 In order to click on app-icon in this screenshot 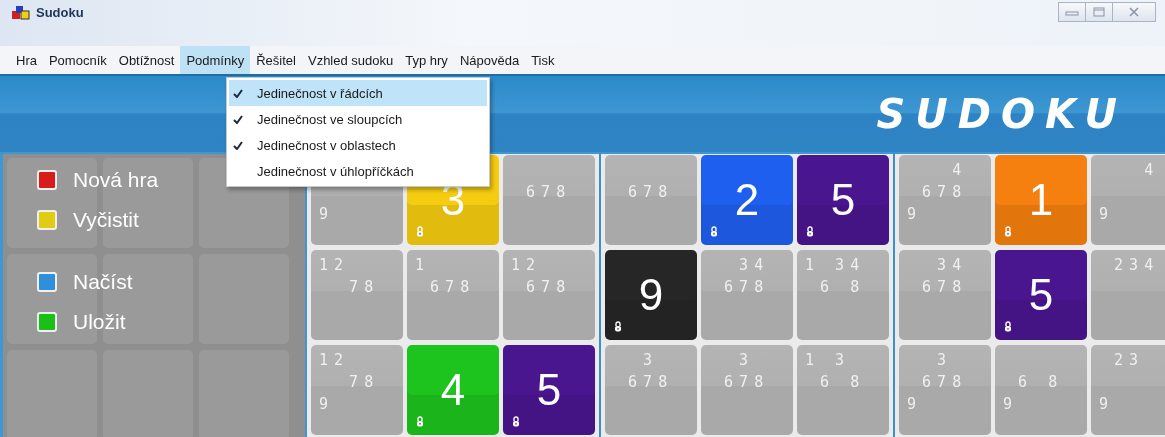, I will do `click(21, 13)`.